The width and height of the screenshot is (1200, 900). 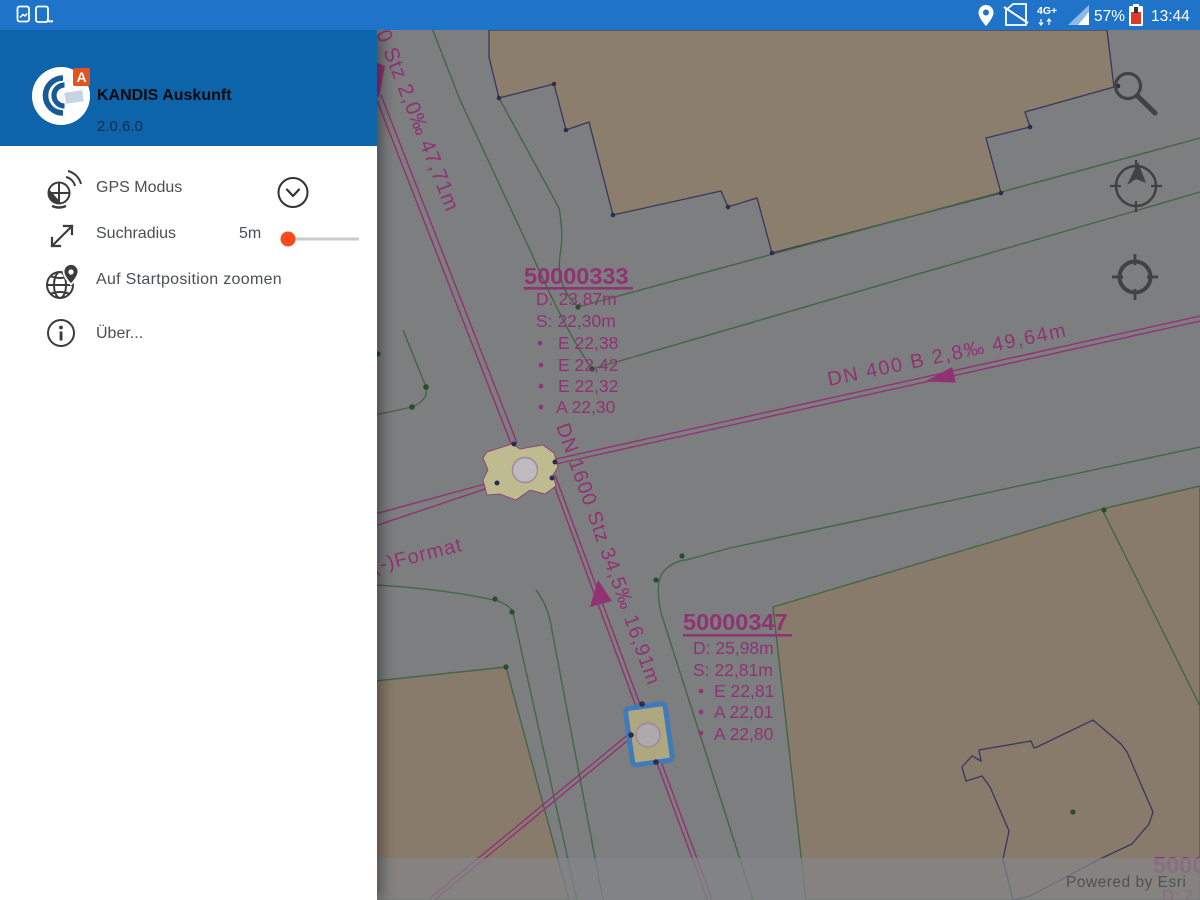 What do you see at coordinates (1047, 11) in the screenshot?
I see `svg-text: 4G+` at bounding box center [1047, 11].